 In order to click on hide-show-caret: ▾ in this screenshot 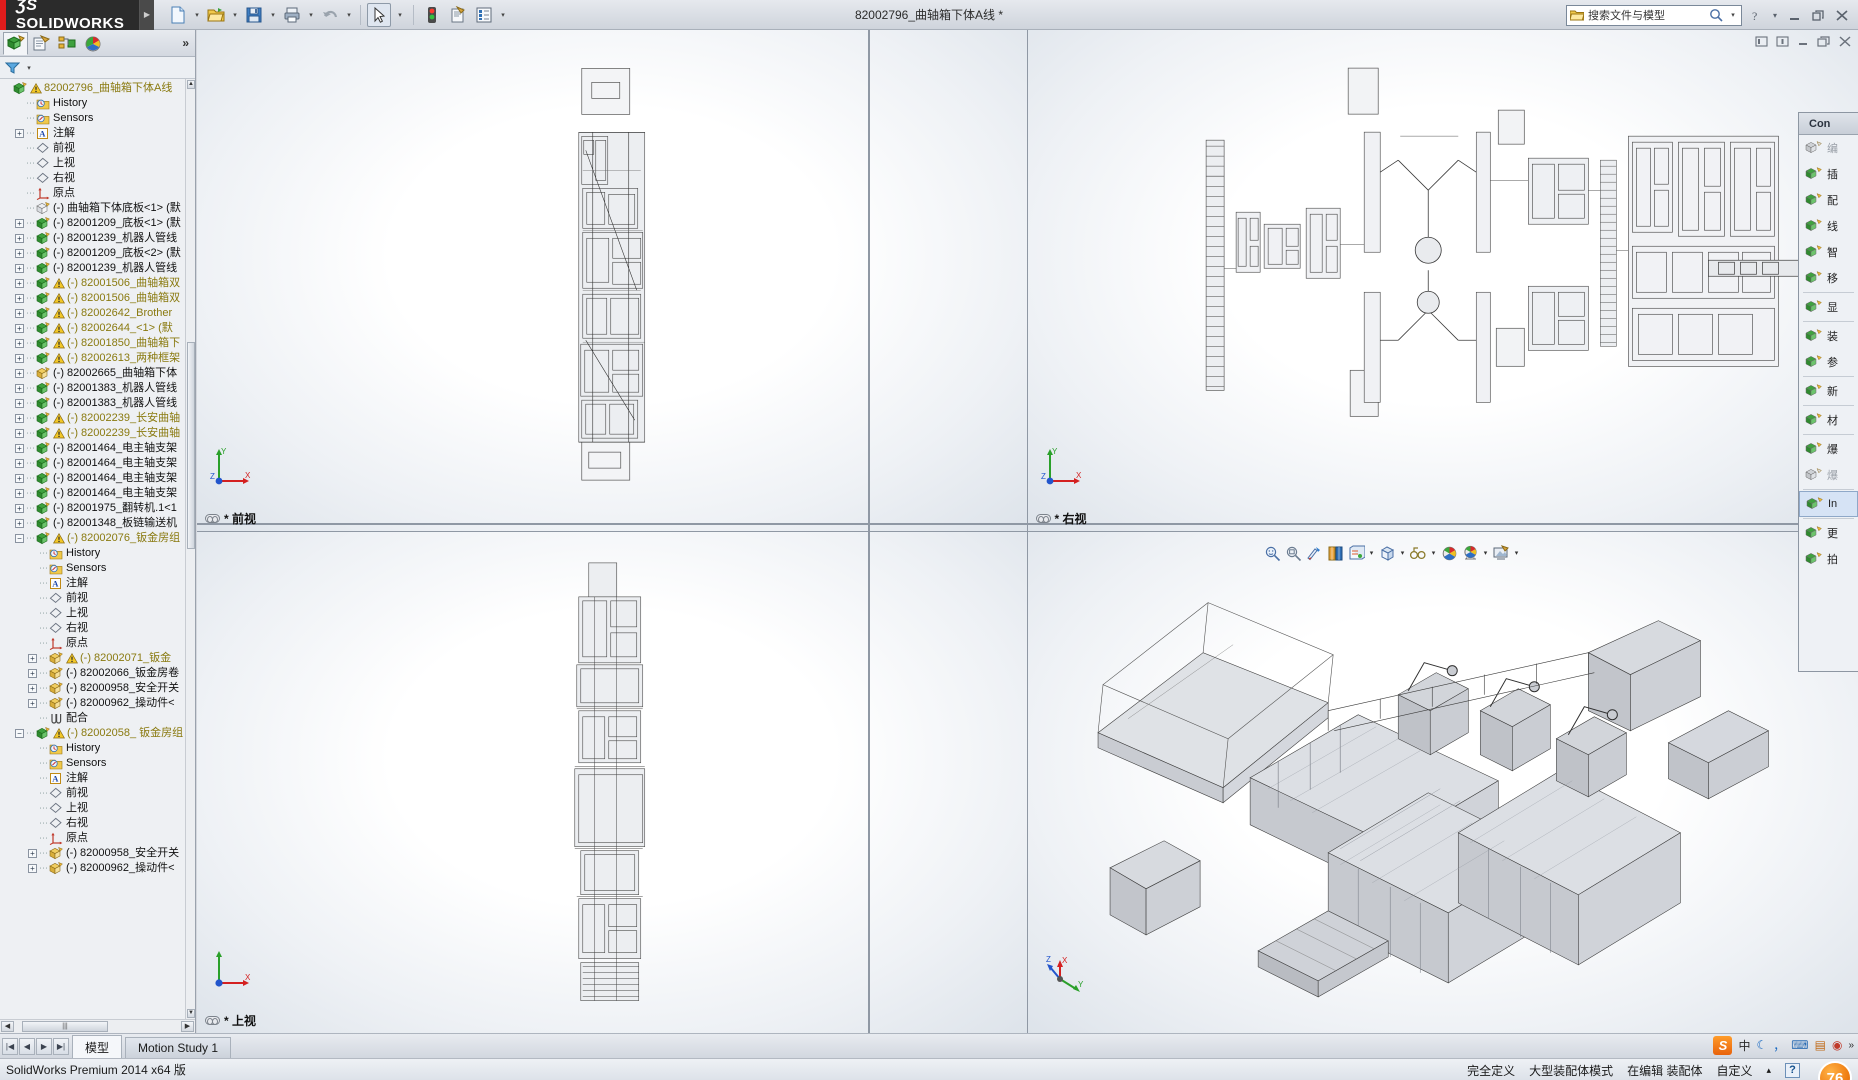, I will do `click(1403, 553)`.